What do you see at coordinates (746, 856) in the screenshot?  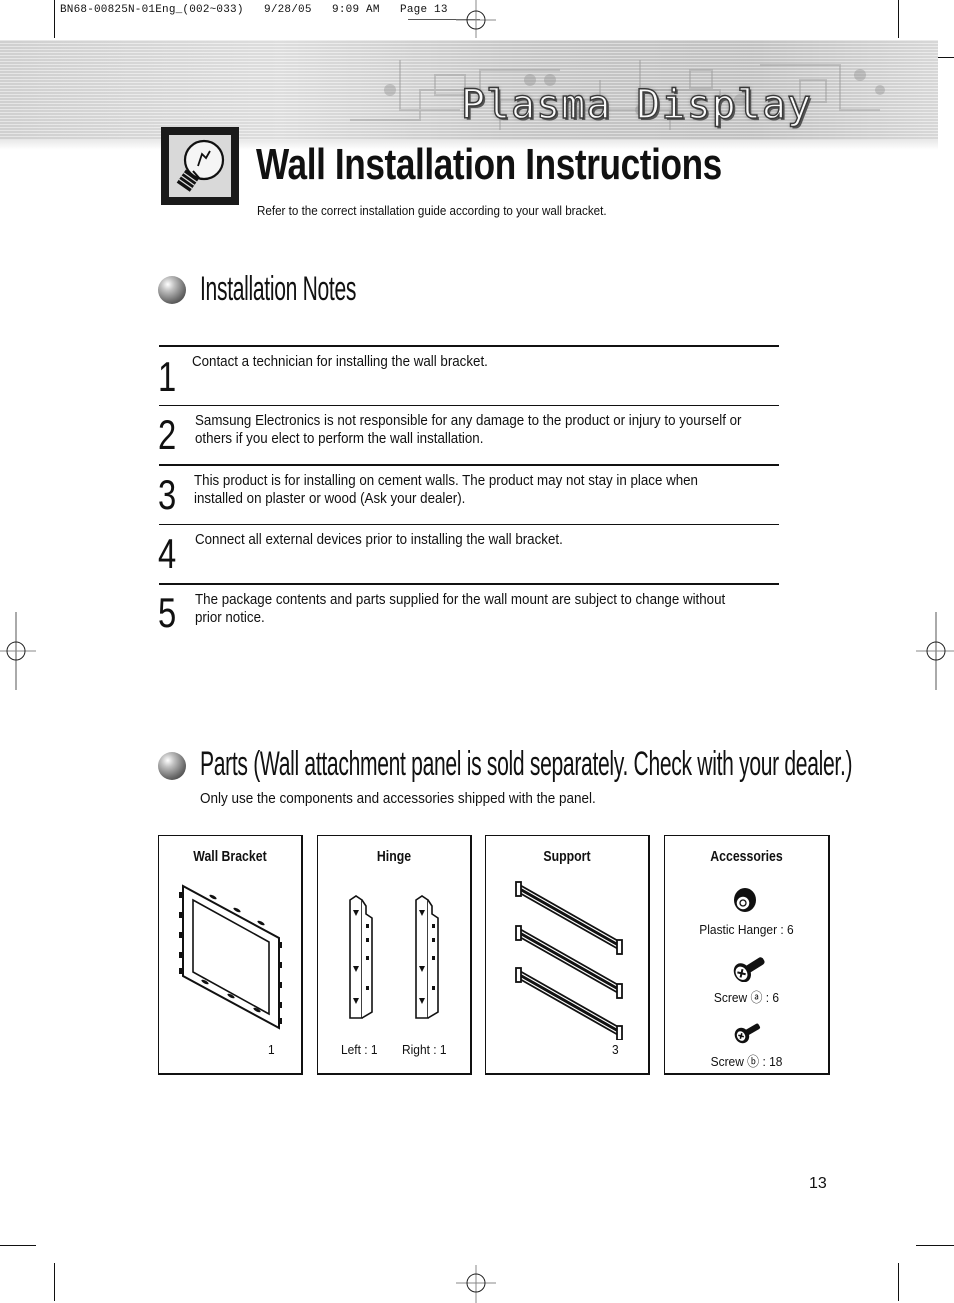 I see `part-title: Accessories` at bounding box center [746, 856].